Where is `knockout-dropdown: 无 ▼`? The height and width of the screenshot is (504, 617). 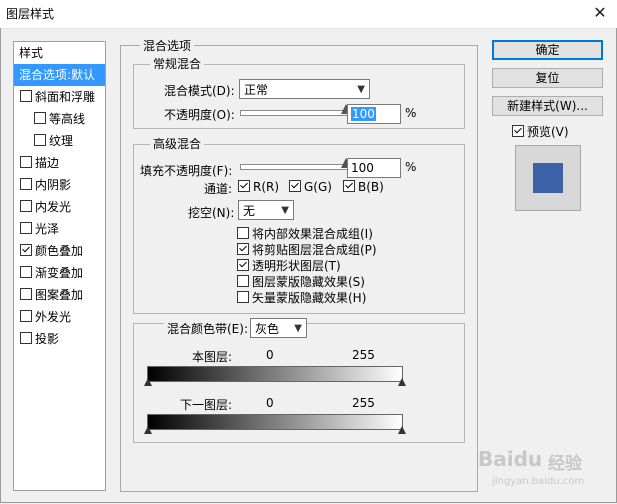
knockout-dropdown: 无 ▼ is located at coordinates (266, 210).